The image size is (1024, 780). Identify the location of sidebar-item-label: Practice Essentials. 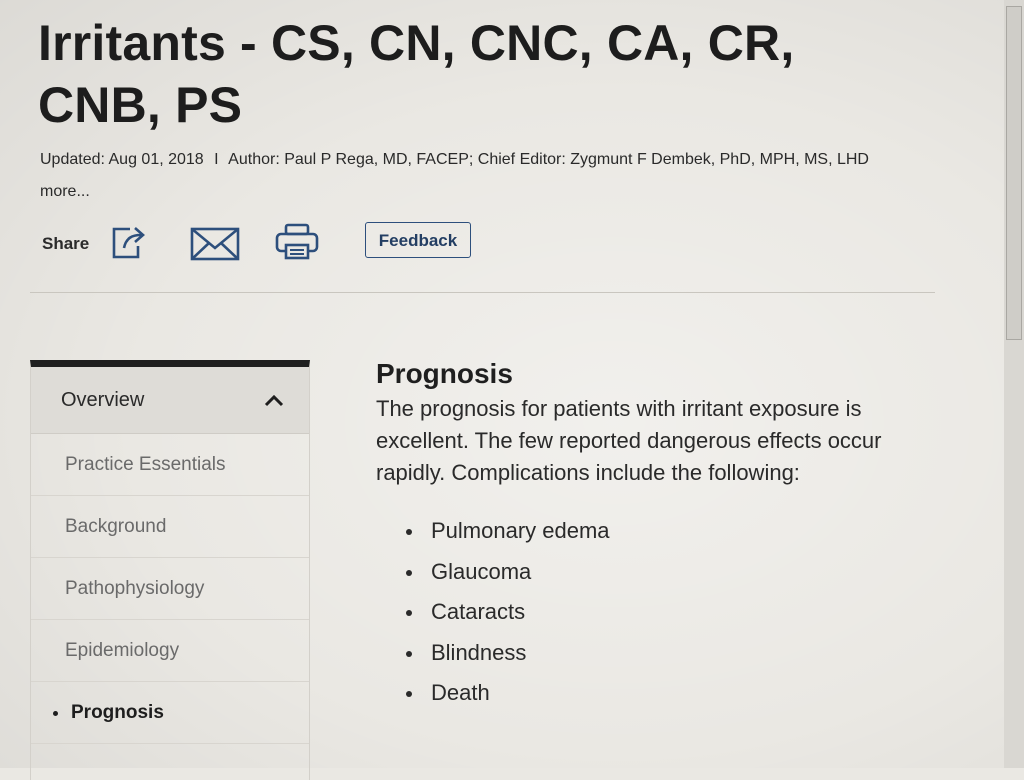
(145, 464).